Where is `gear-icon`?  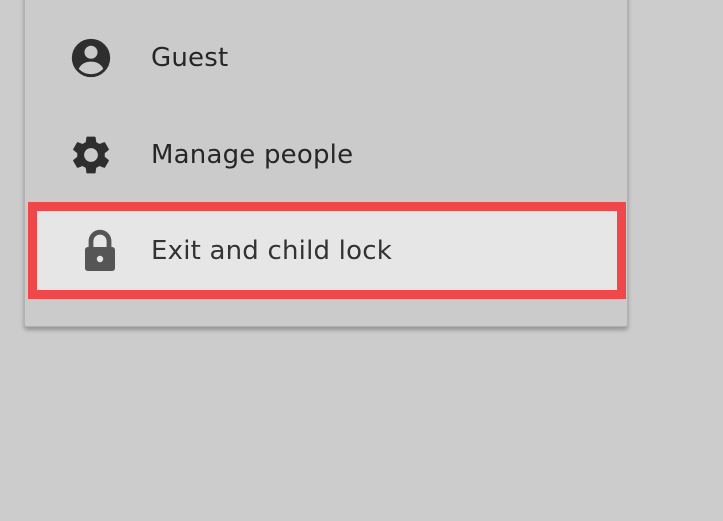 gear-icon is located at coordinates (91, 155).